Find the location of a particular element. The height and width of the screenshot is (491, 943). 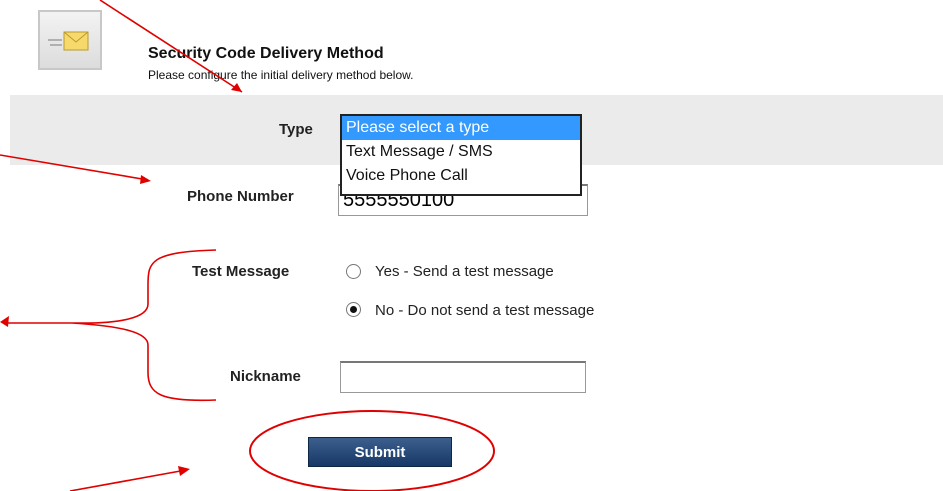

annotation-arrowhead is located at coordinates (4, 321).